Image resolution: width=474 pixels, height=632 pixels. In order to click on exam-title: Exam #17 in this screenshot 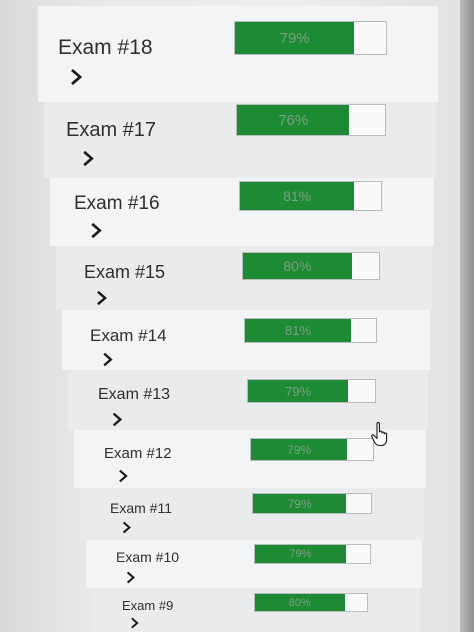, I will do `click(111, 130)`.